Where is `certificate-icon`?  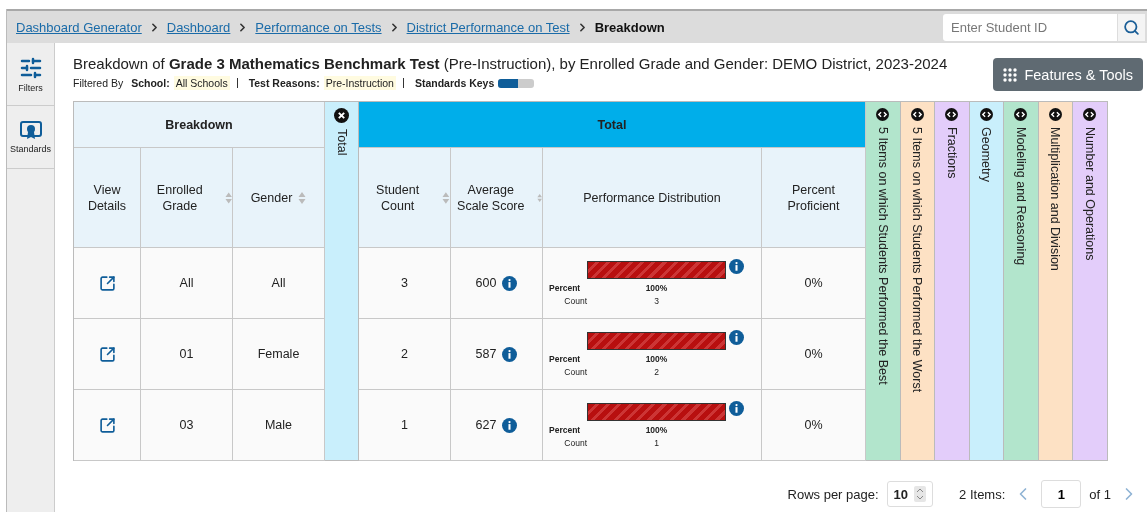 certificate-icon is located at coordinates (30, 130).